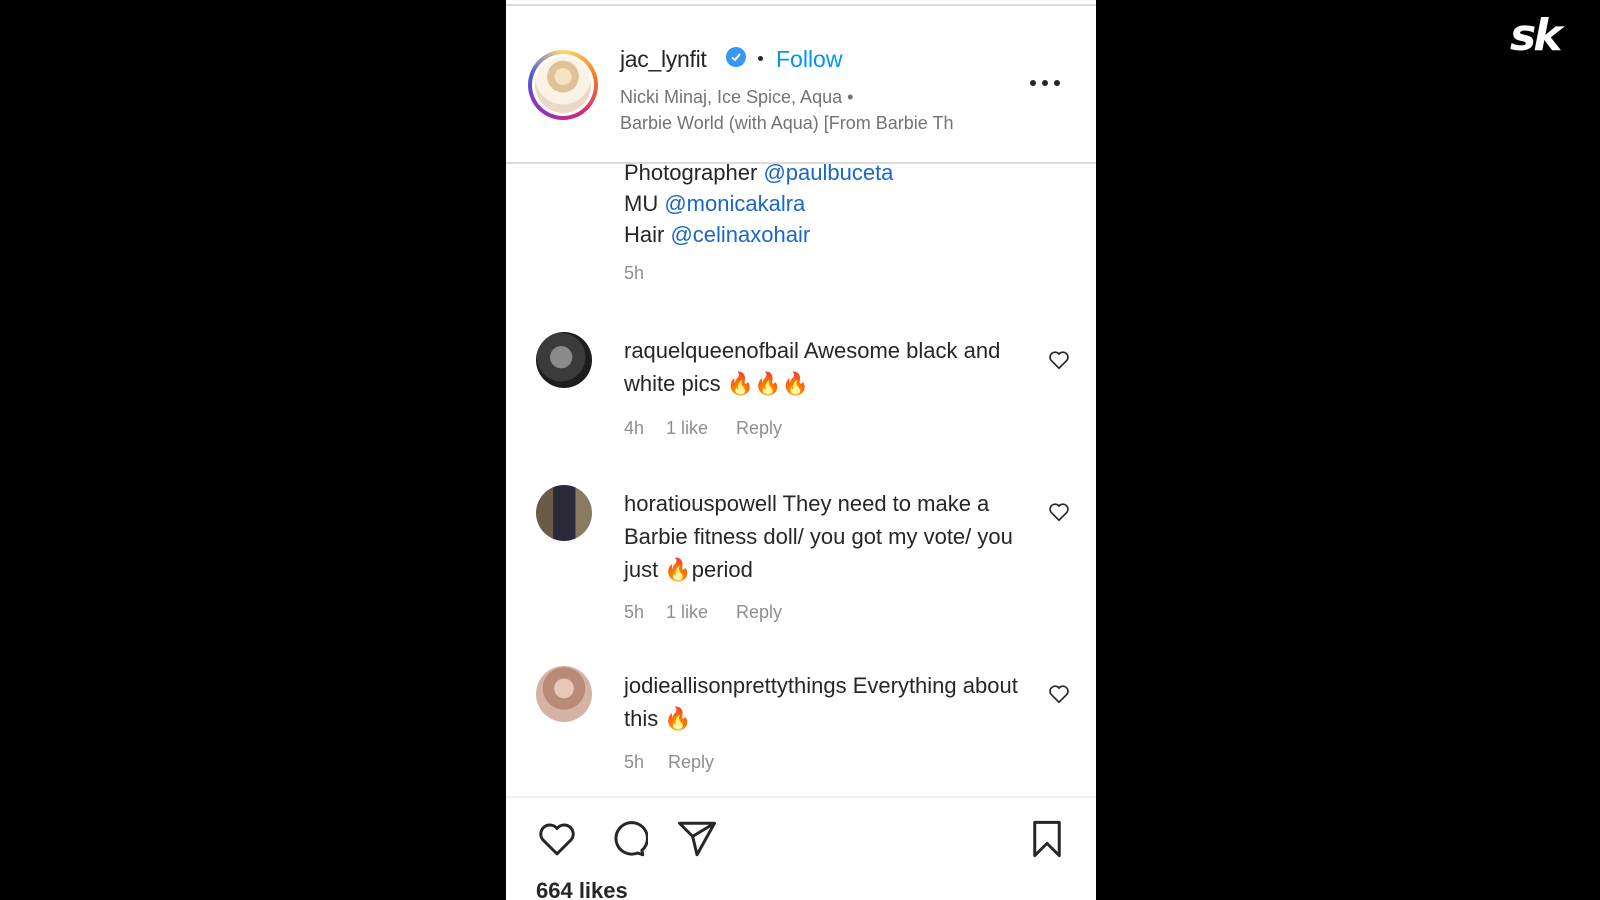 Image resolution: width=1600 pixels, height=900 pixels. Describe the element at coordinates (697, 839) in the screenshot. I see `paper-plane-icon` at that location.